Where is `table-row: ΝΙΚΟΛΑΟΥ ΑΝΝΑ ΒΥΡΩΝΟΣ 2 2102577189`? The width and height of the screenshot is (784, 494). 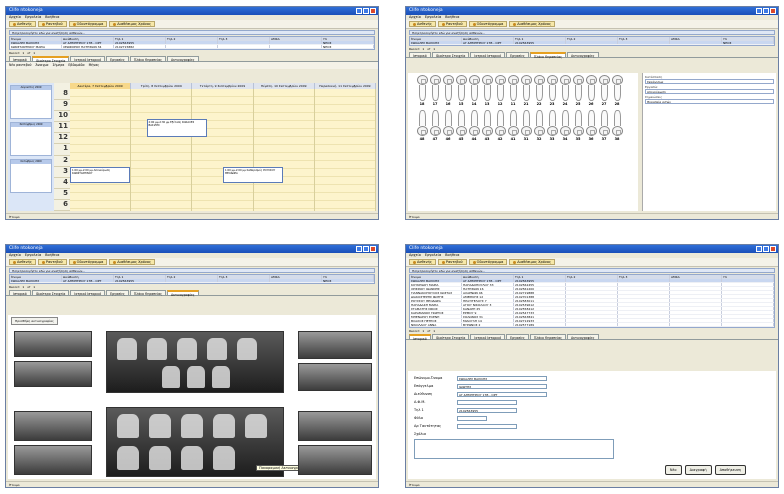
table-row: ΝΙΚΟΛΑΟΥ ΑΝΝΑ ΒΥΡΩΝΟΣ 2 2102577189 is located at coordinates (592, 325).